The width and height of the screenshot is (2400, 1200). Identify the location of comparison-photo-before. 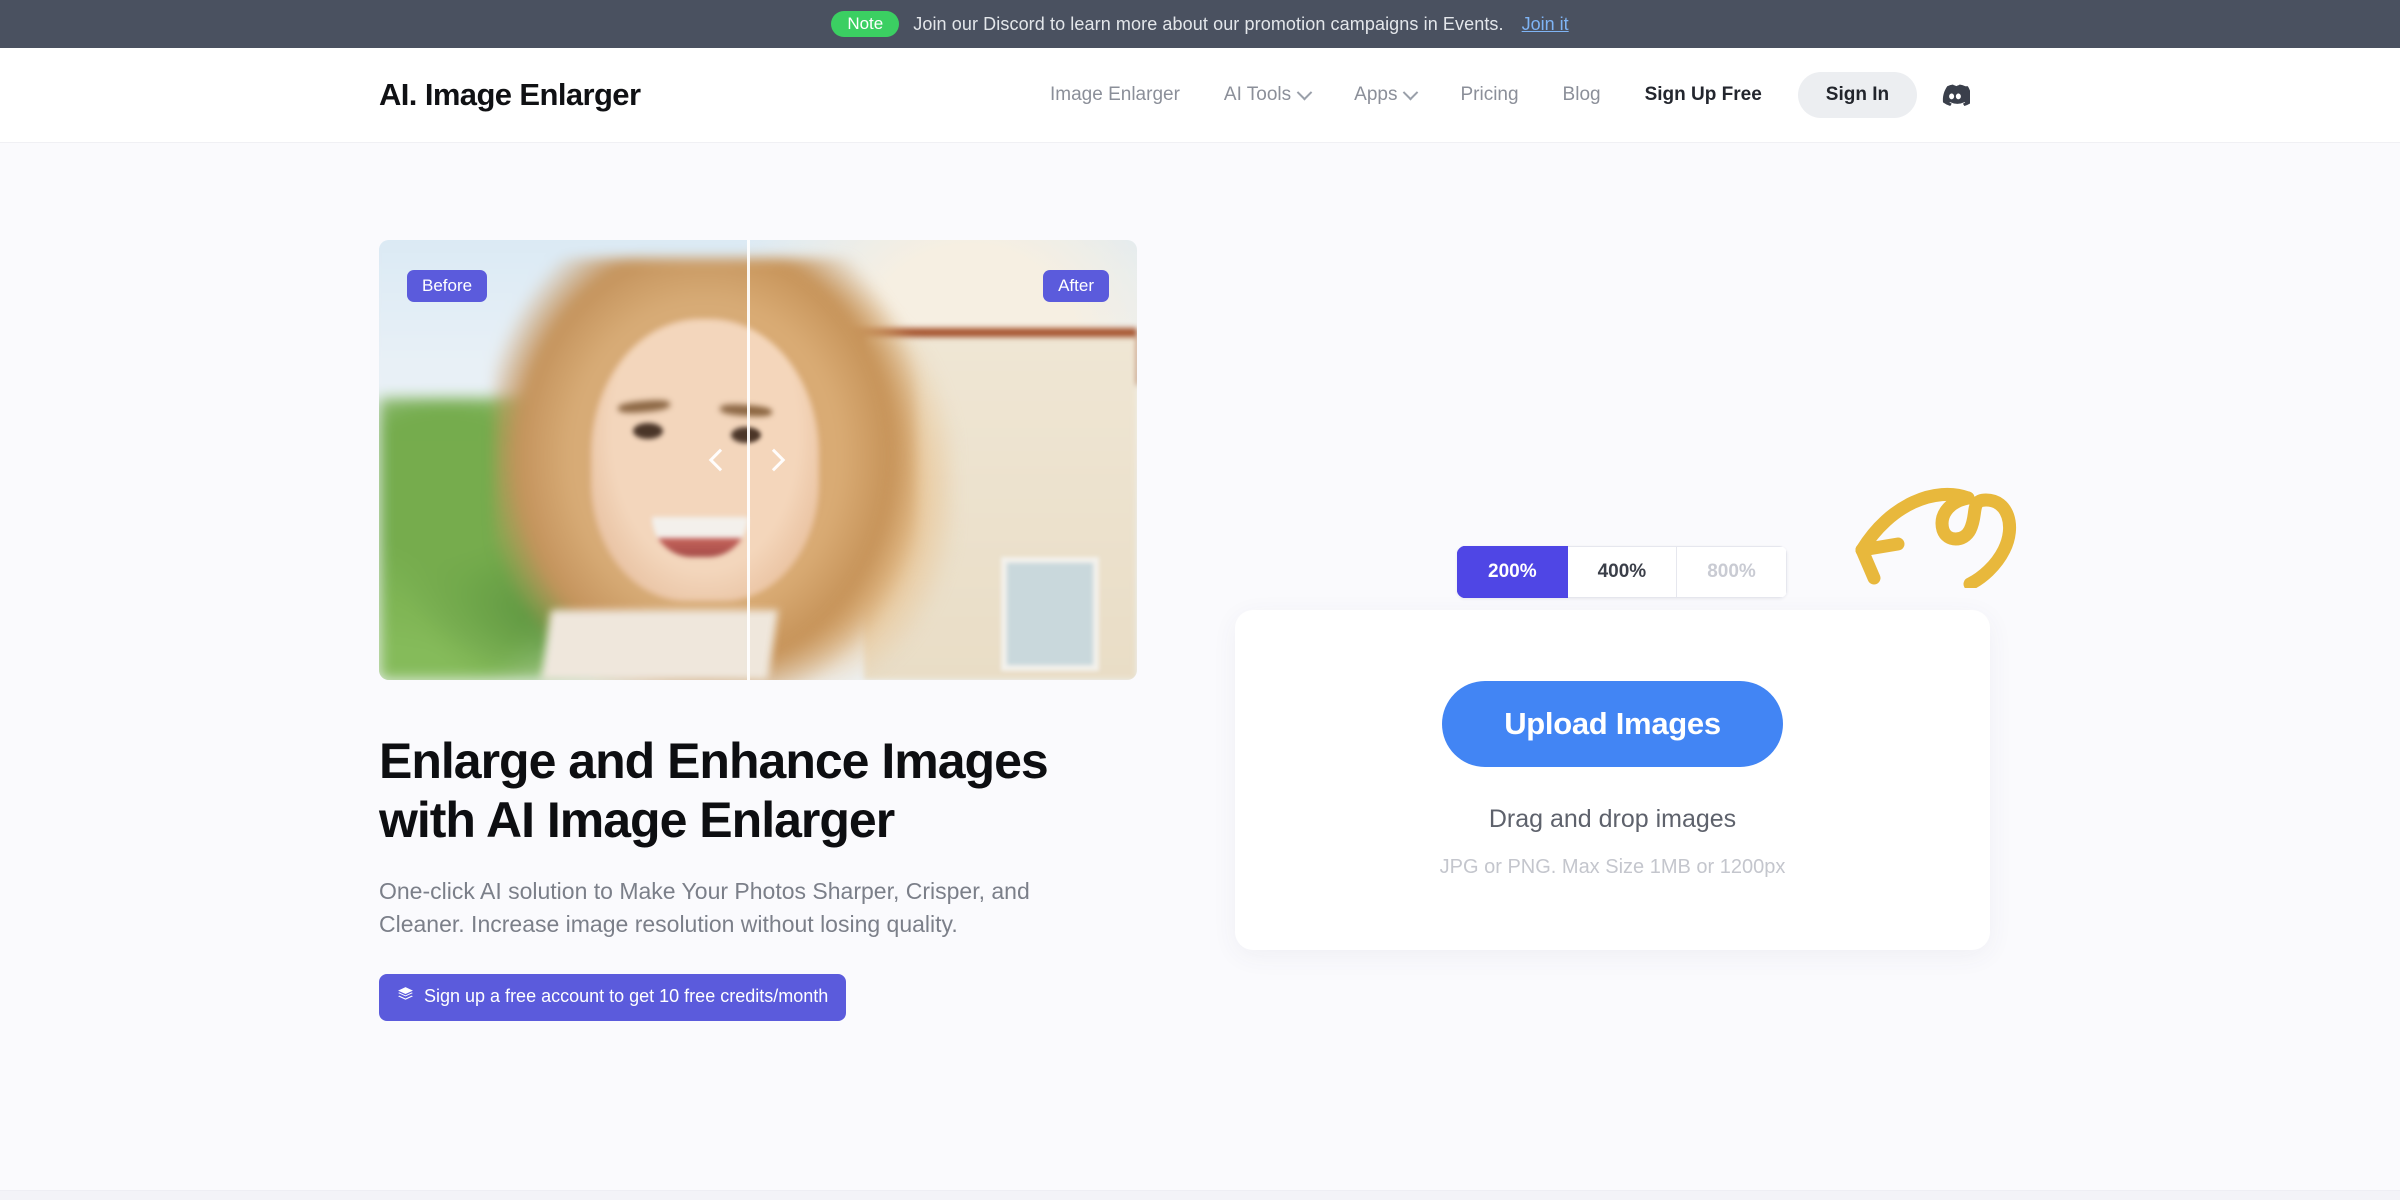
(563, 460).